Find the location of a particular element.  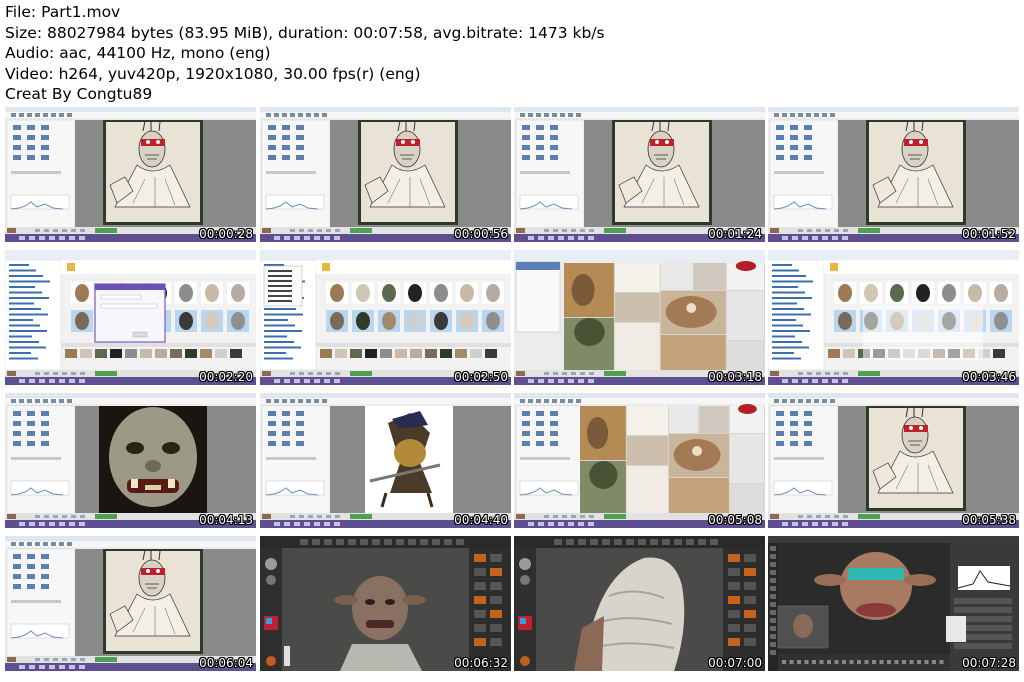

audio-info: Audio: aac, 44100 Hz, mono (eng) is located at coordinates (138, 53).